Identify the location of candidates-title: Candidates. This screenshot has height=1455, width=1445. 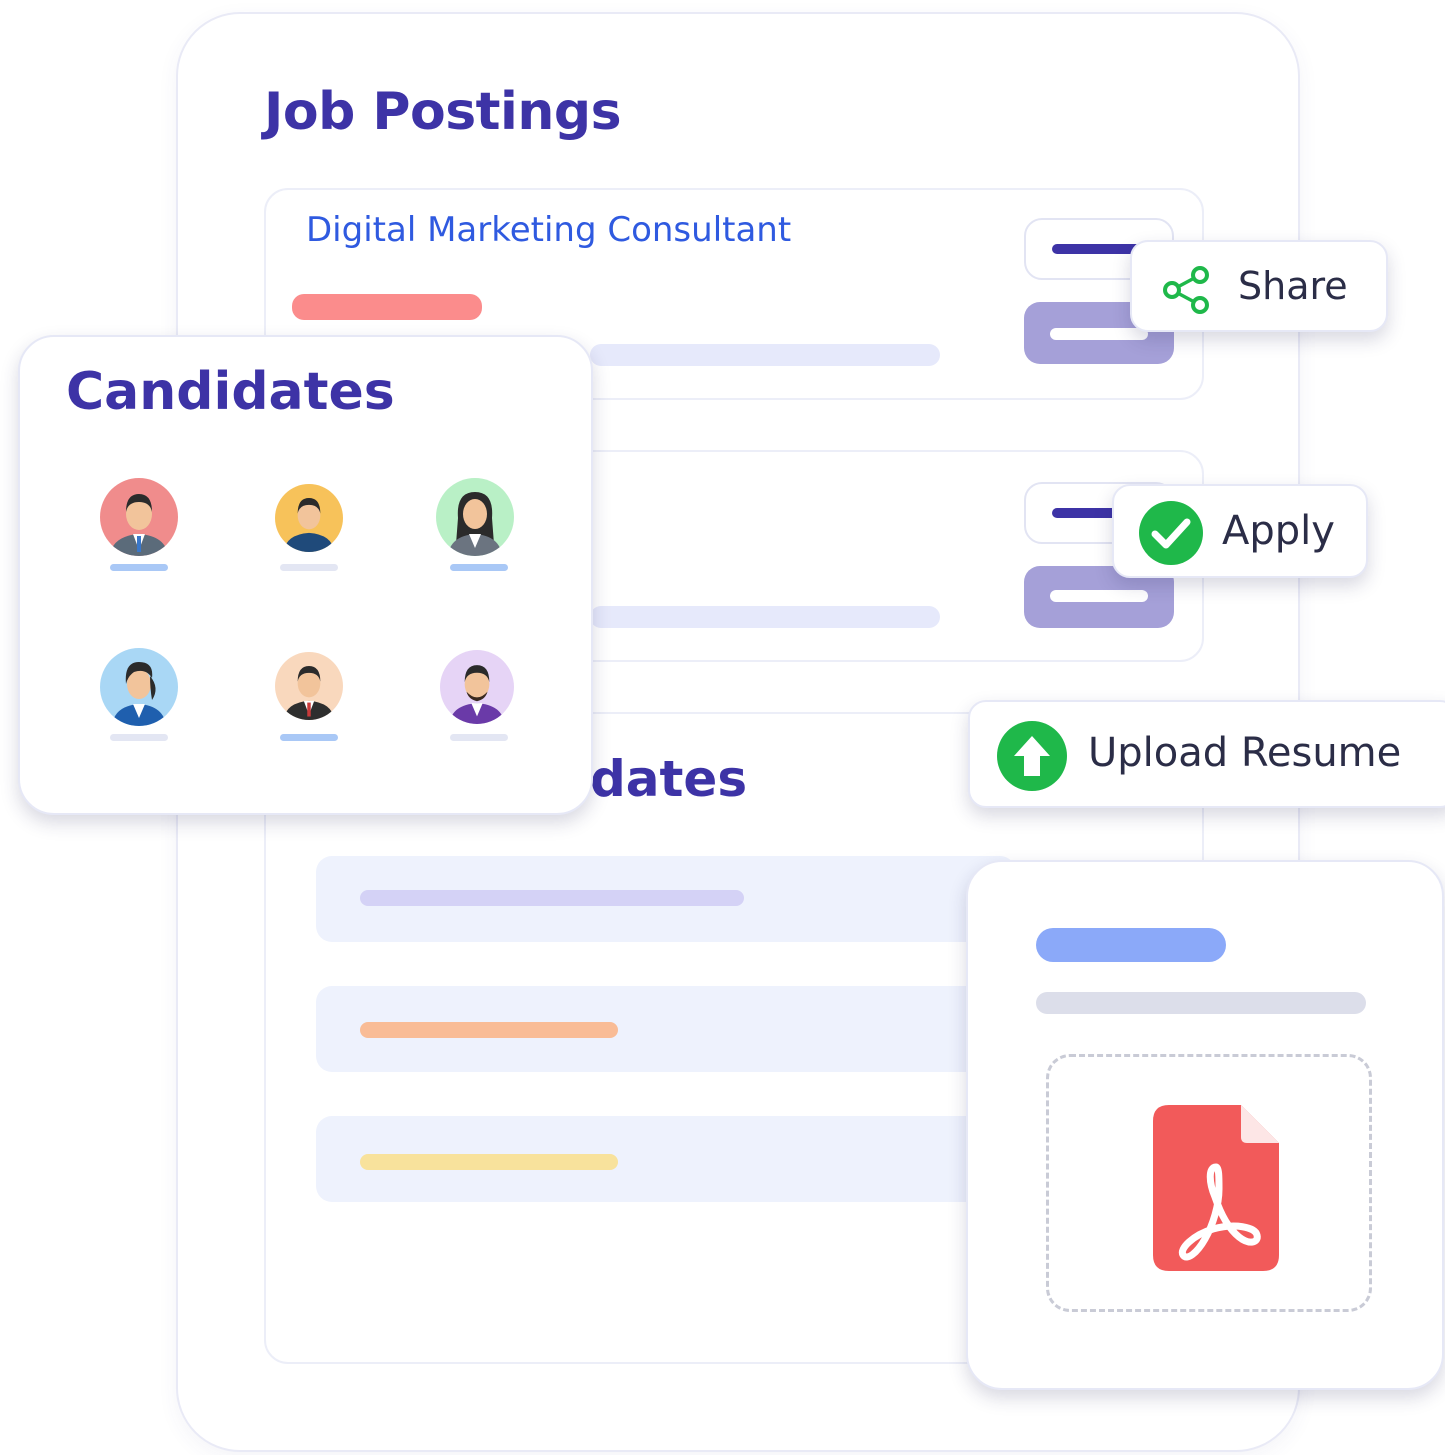
(230, 392).